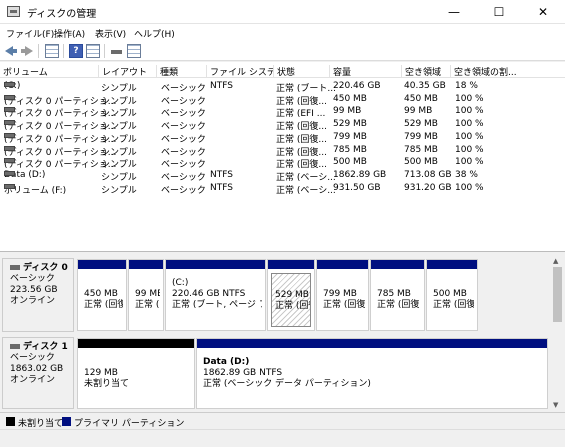  I want to click on disk-1-label: ディスク 1 ベーシック 1863.02 GB オンライン, so click(38, 373).